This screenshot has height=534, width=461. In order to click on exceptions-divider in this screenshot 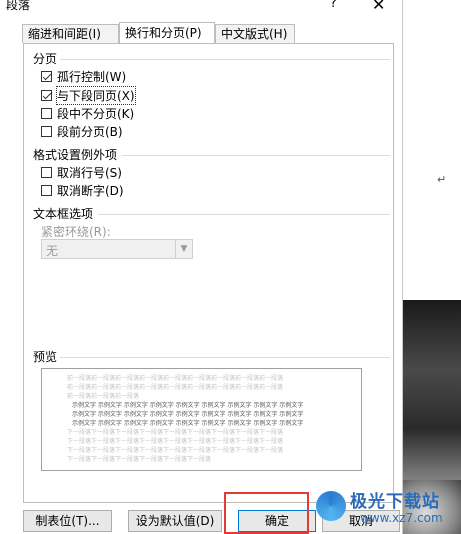, I will do `click(256, 155)`.